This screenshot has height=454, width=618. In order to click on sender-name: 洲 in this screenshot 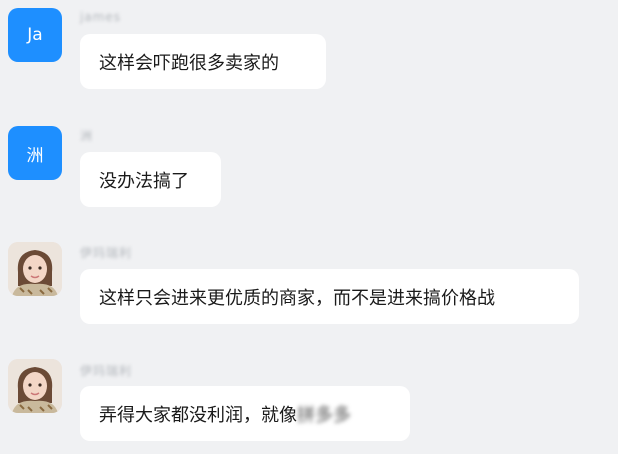, I will do `click(87, 136)`.